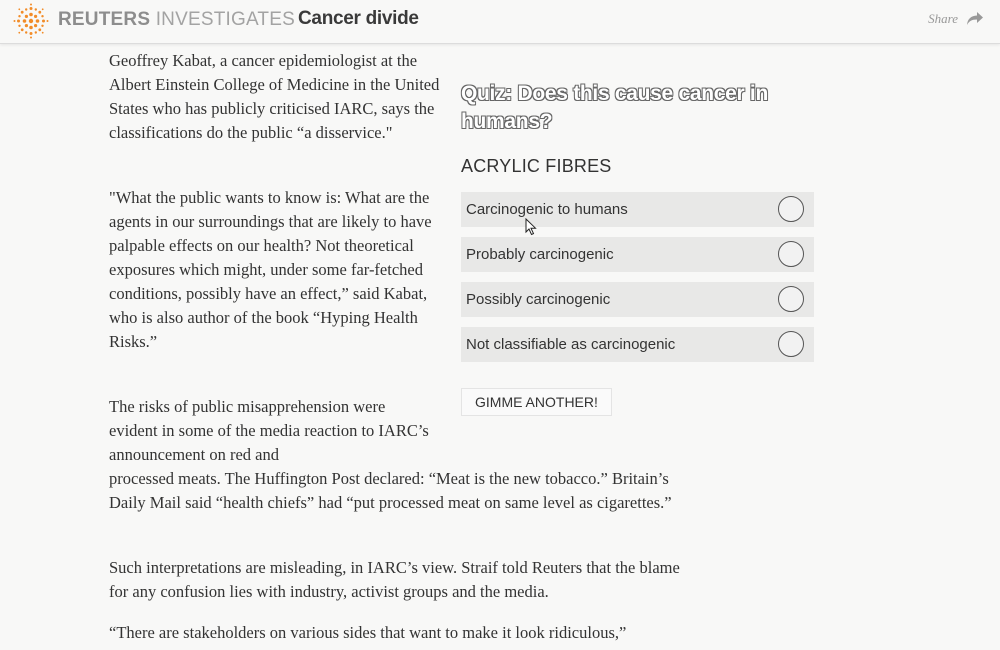  Describe the element at coordinates (975, 18) in the screenshot. I see `share-arrow-icon` at that location.